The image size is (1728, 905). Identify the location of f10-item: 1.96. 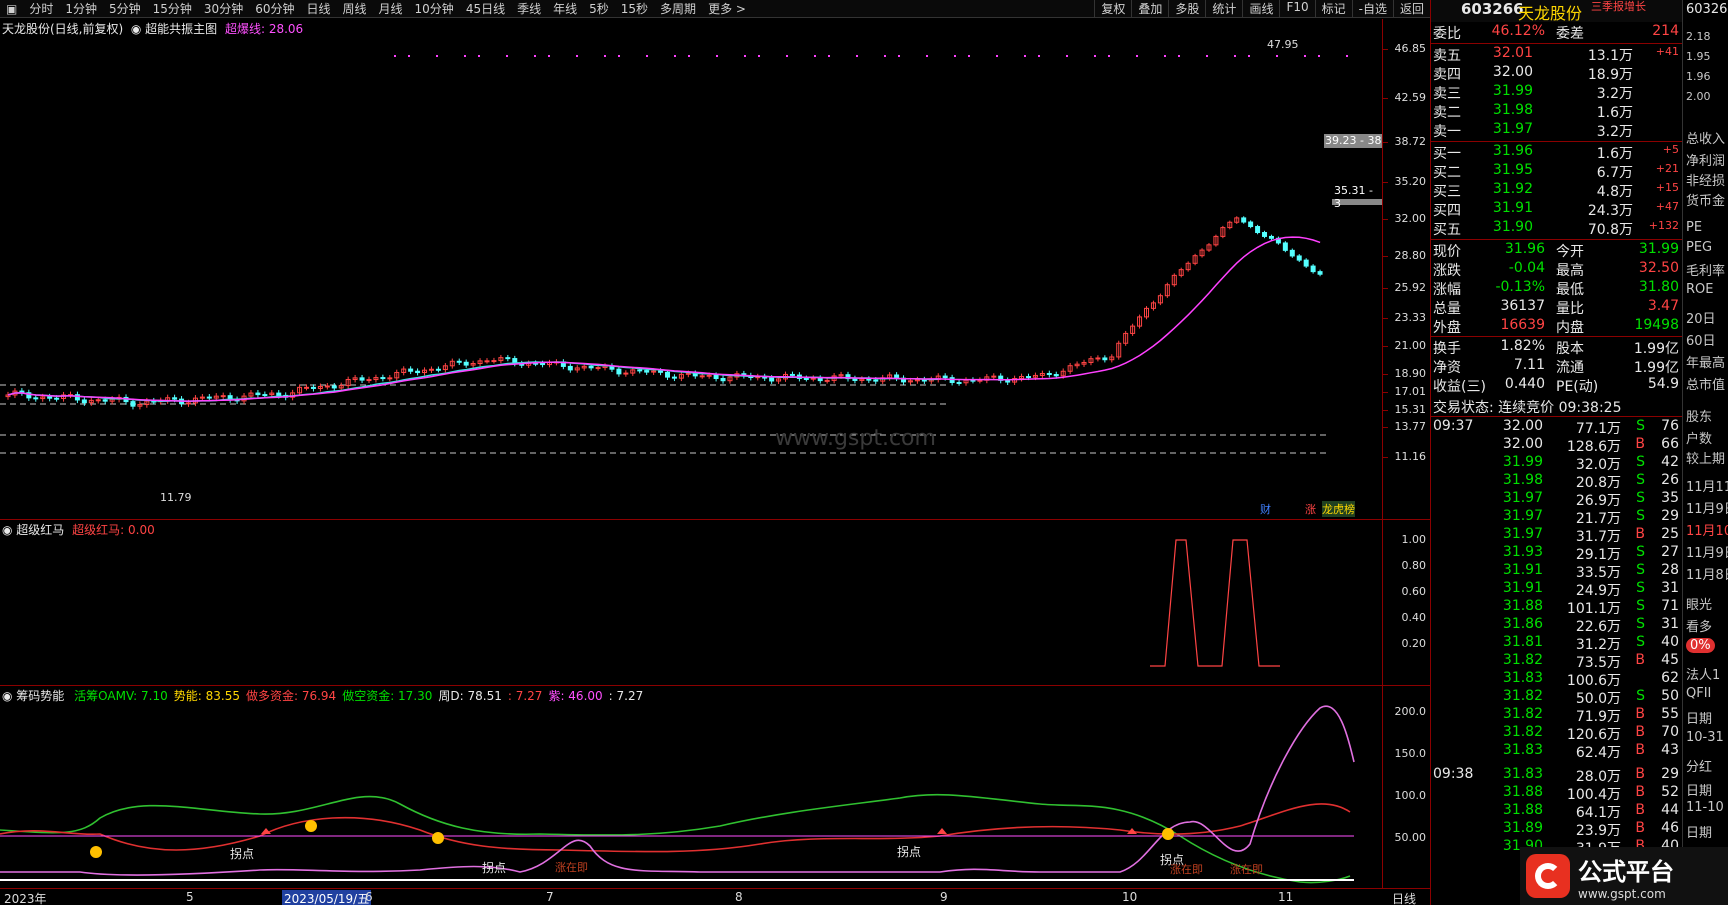
(1698, 76).